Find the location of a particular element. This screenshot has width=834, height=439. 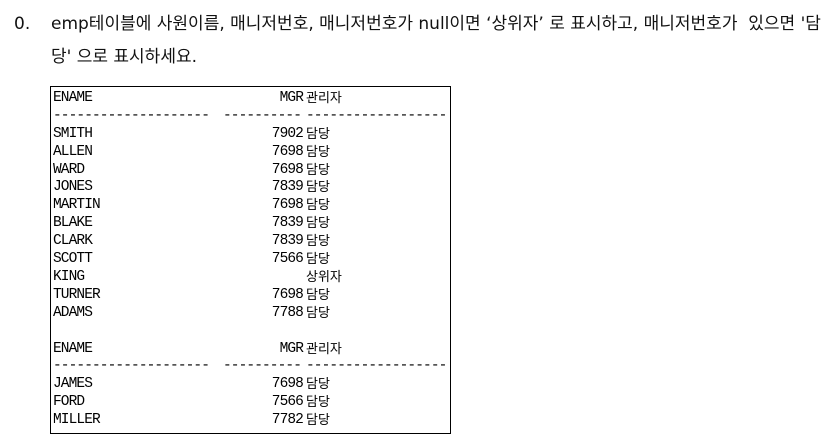

table-row: MARTIN 7698 담당 is located at coordinates (251, 206).